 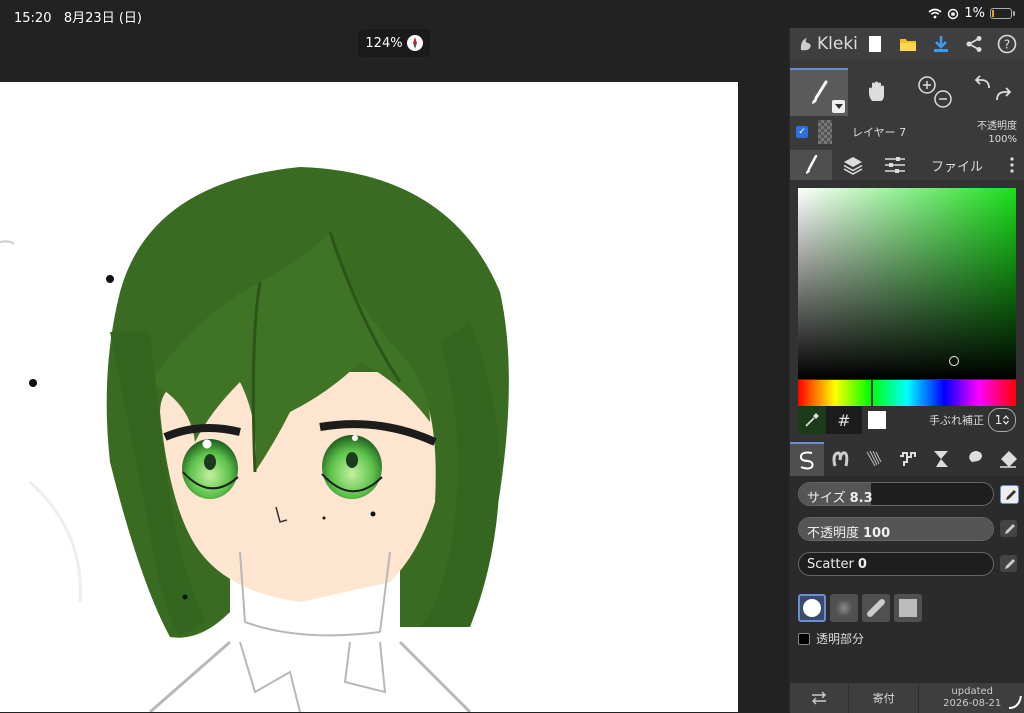 I want to click on open-button, so click(x=907, y=44).